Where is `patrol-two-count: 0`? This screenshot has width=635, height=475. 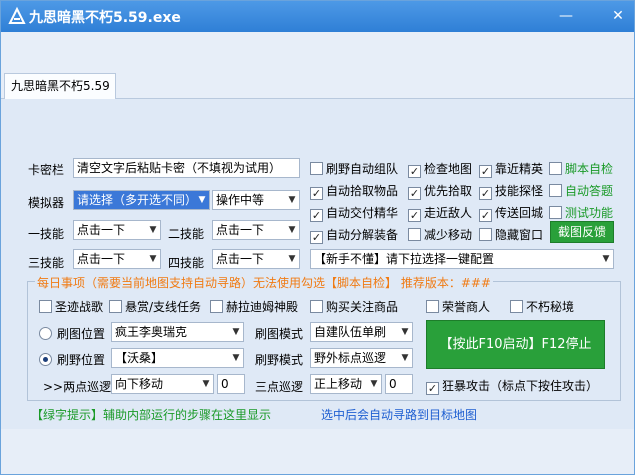
patrol-two-count: 0 is located at coordinates (231, 384).